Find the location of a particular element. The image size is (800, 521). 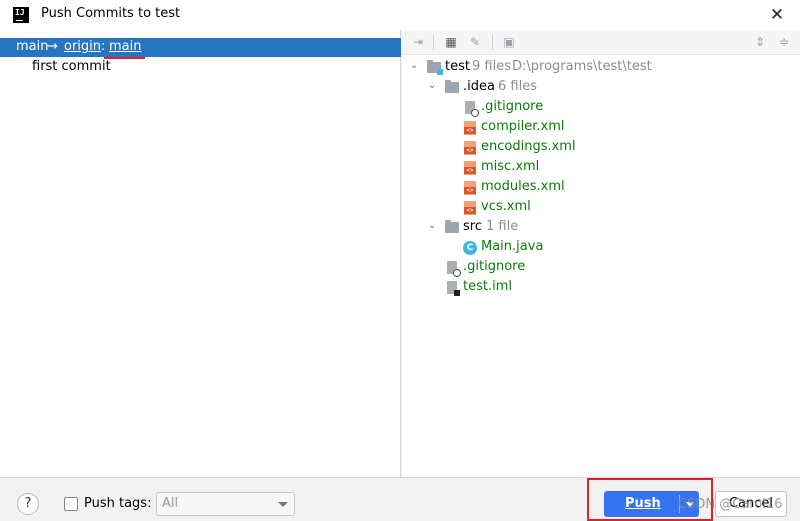

group-by-icon: ▦ is located at coordinates (451, 42).